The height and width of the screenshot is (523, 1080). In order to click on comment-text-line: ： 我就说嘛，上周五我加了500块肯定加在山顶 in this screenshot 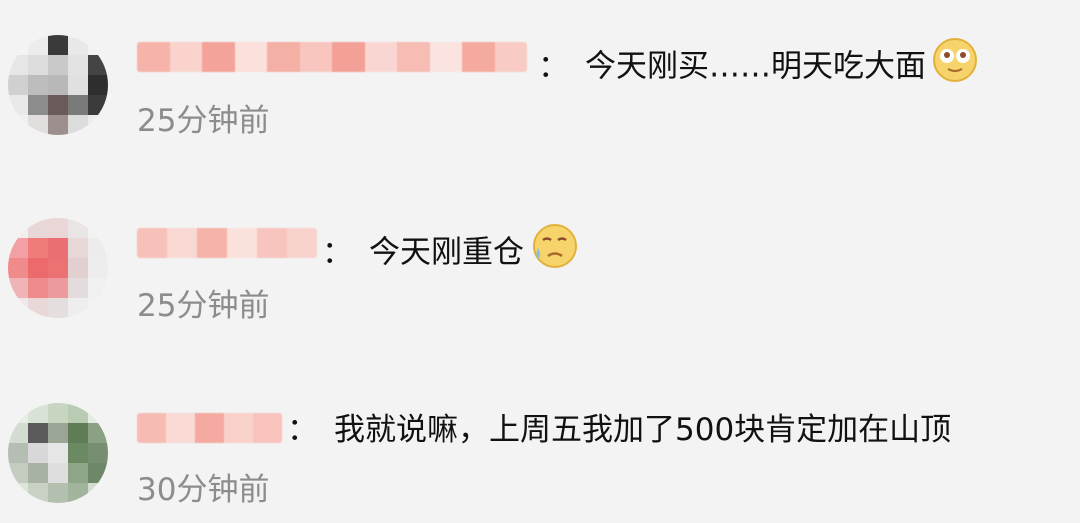, I will do `click(619, 430)`.